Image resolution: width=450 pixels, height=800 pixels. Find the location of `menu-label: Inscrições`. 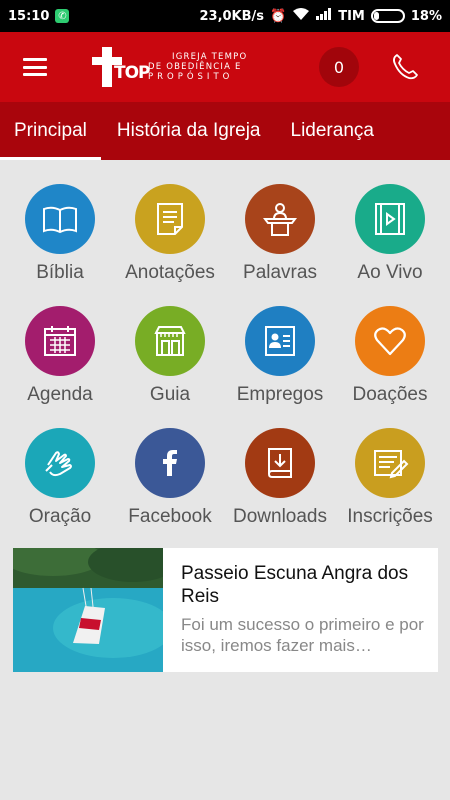

menu-label: Inscrições is located at coordinates (390, 516).